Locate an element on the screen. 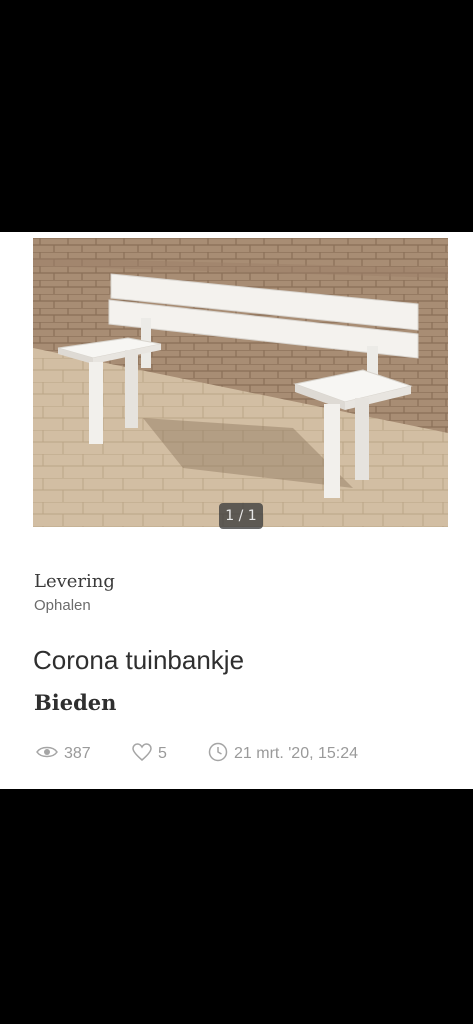 The height and width of the screenshot is (1024, 473). date-stat: 21 mrt. '20, 15:24 is located at coordinates (283, 754).